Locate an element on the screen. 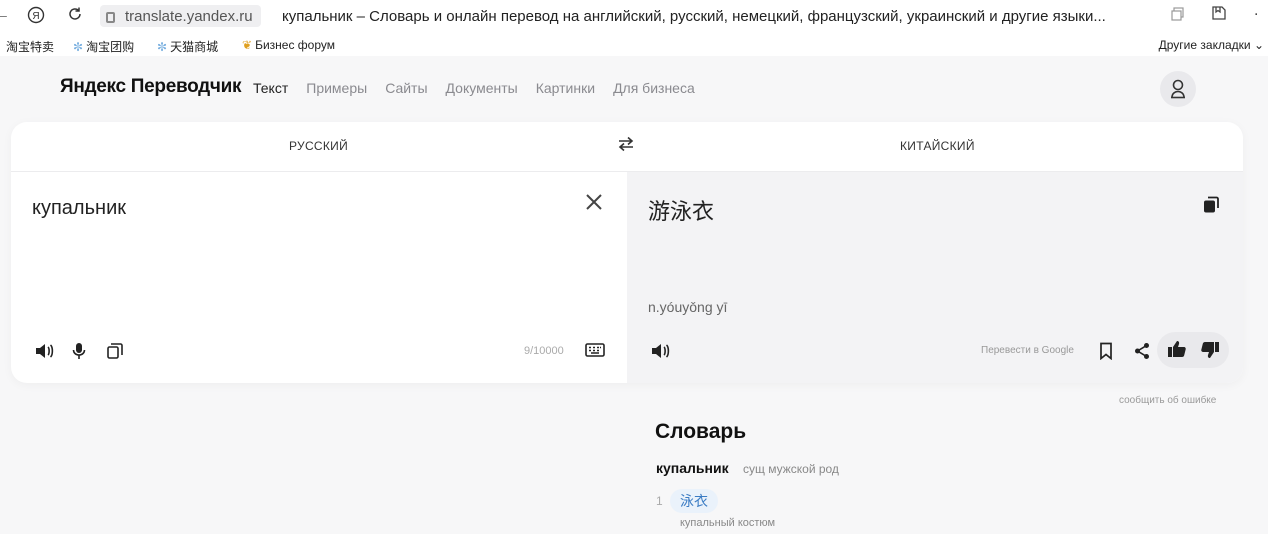 This screenshot has height=534, width=1268. translate-in-google-link: Перевести в Google is located at coordinates (1027, 350).